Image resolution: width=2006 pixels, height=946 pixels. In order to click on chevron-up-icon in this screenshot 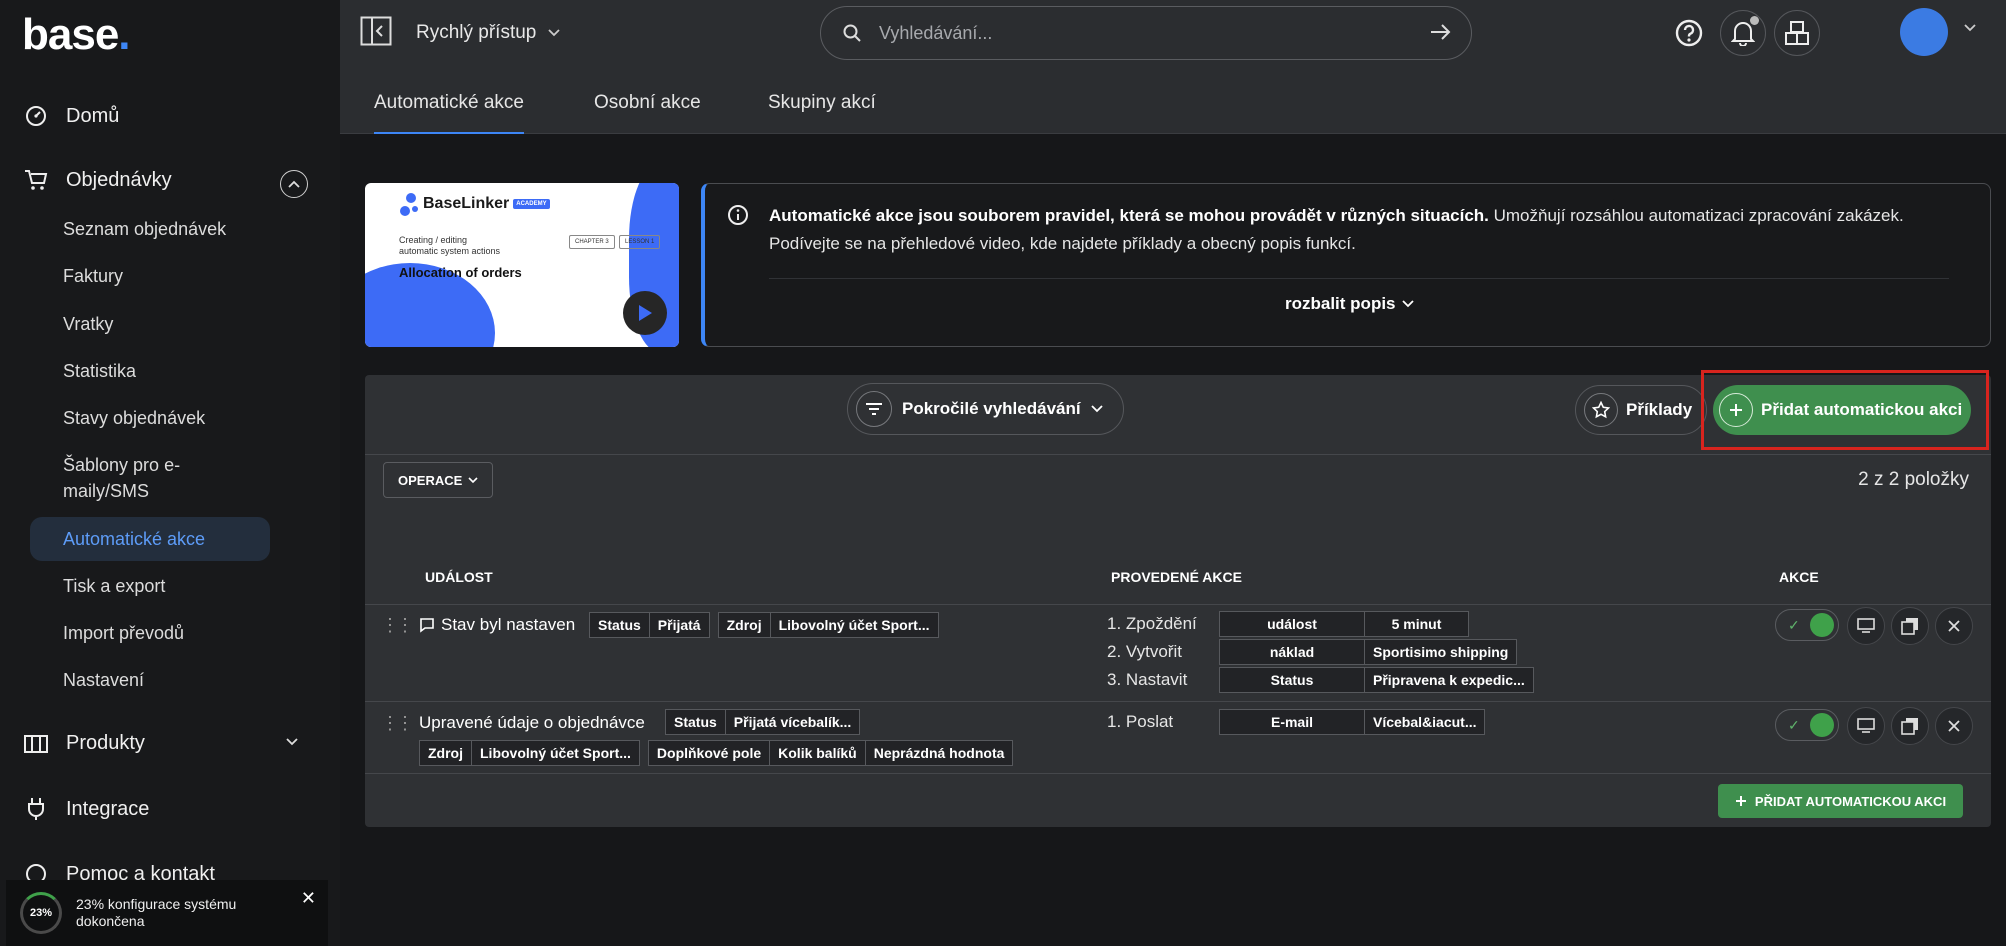, I will do `click(294, 184)`.